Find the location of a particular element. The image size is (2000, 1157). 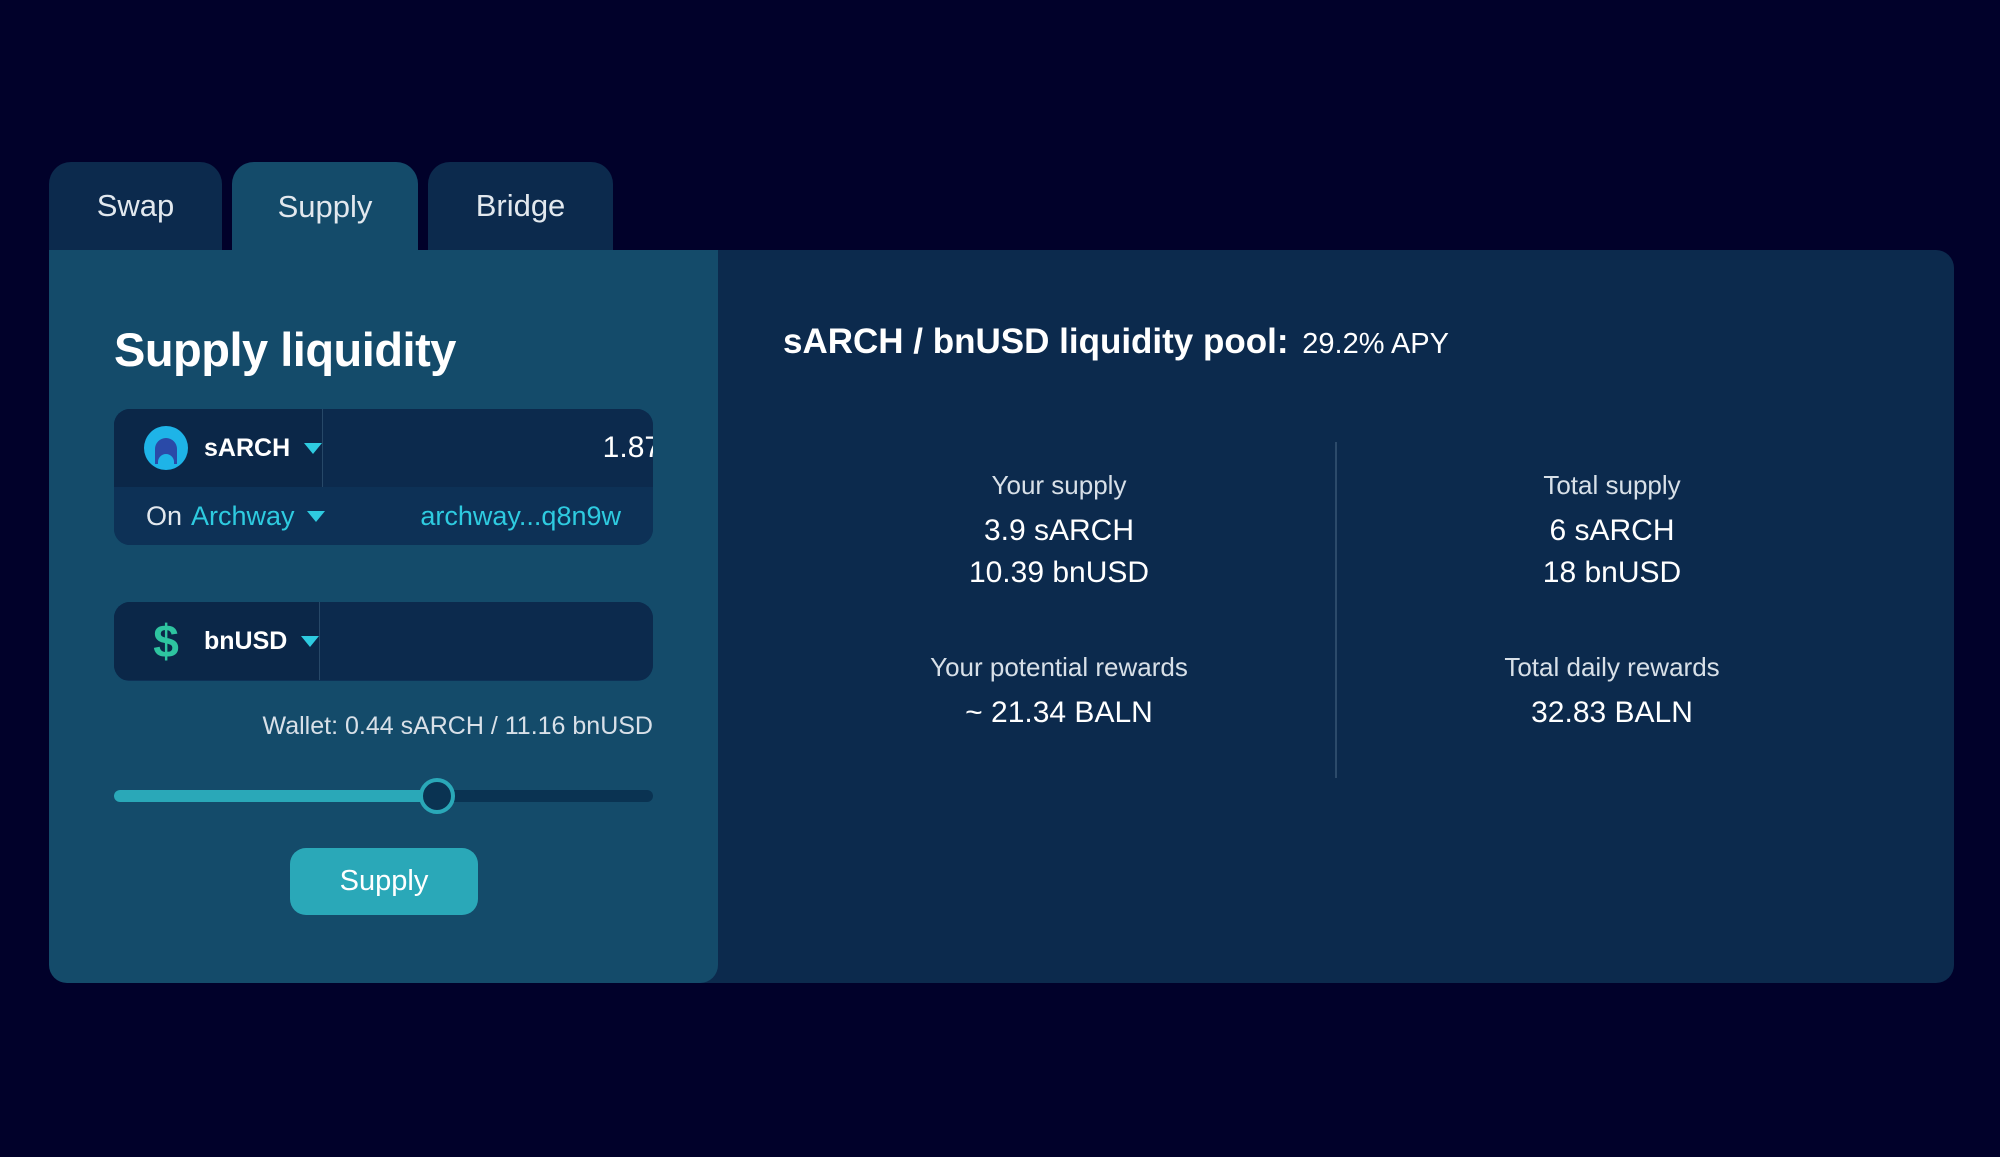

tab-bridge-label: Bridge is located at coordinates (520, 205).